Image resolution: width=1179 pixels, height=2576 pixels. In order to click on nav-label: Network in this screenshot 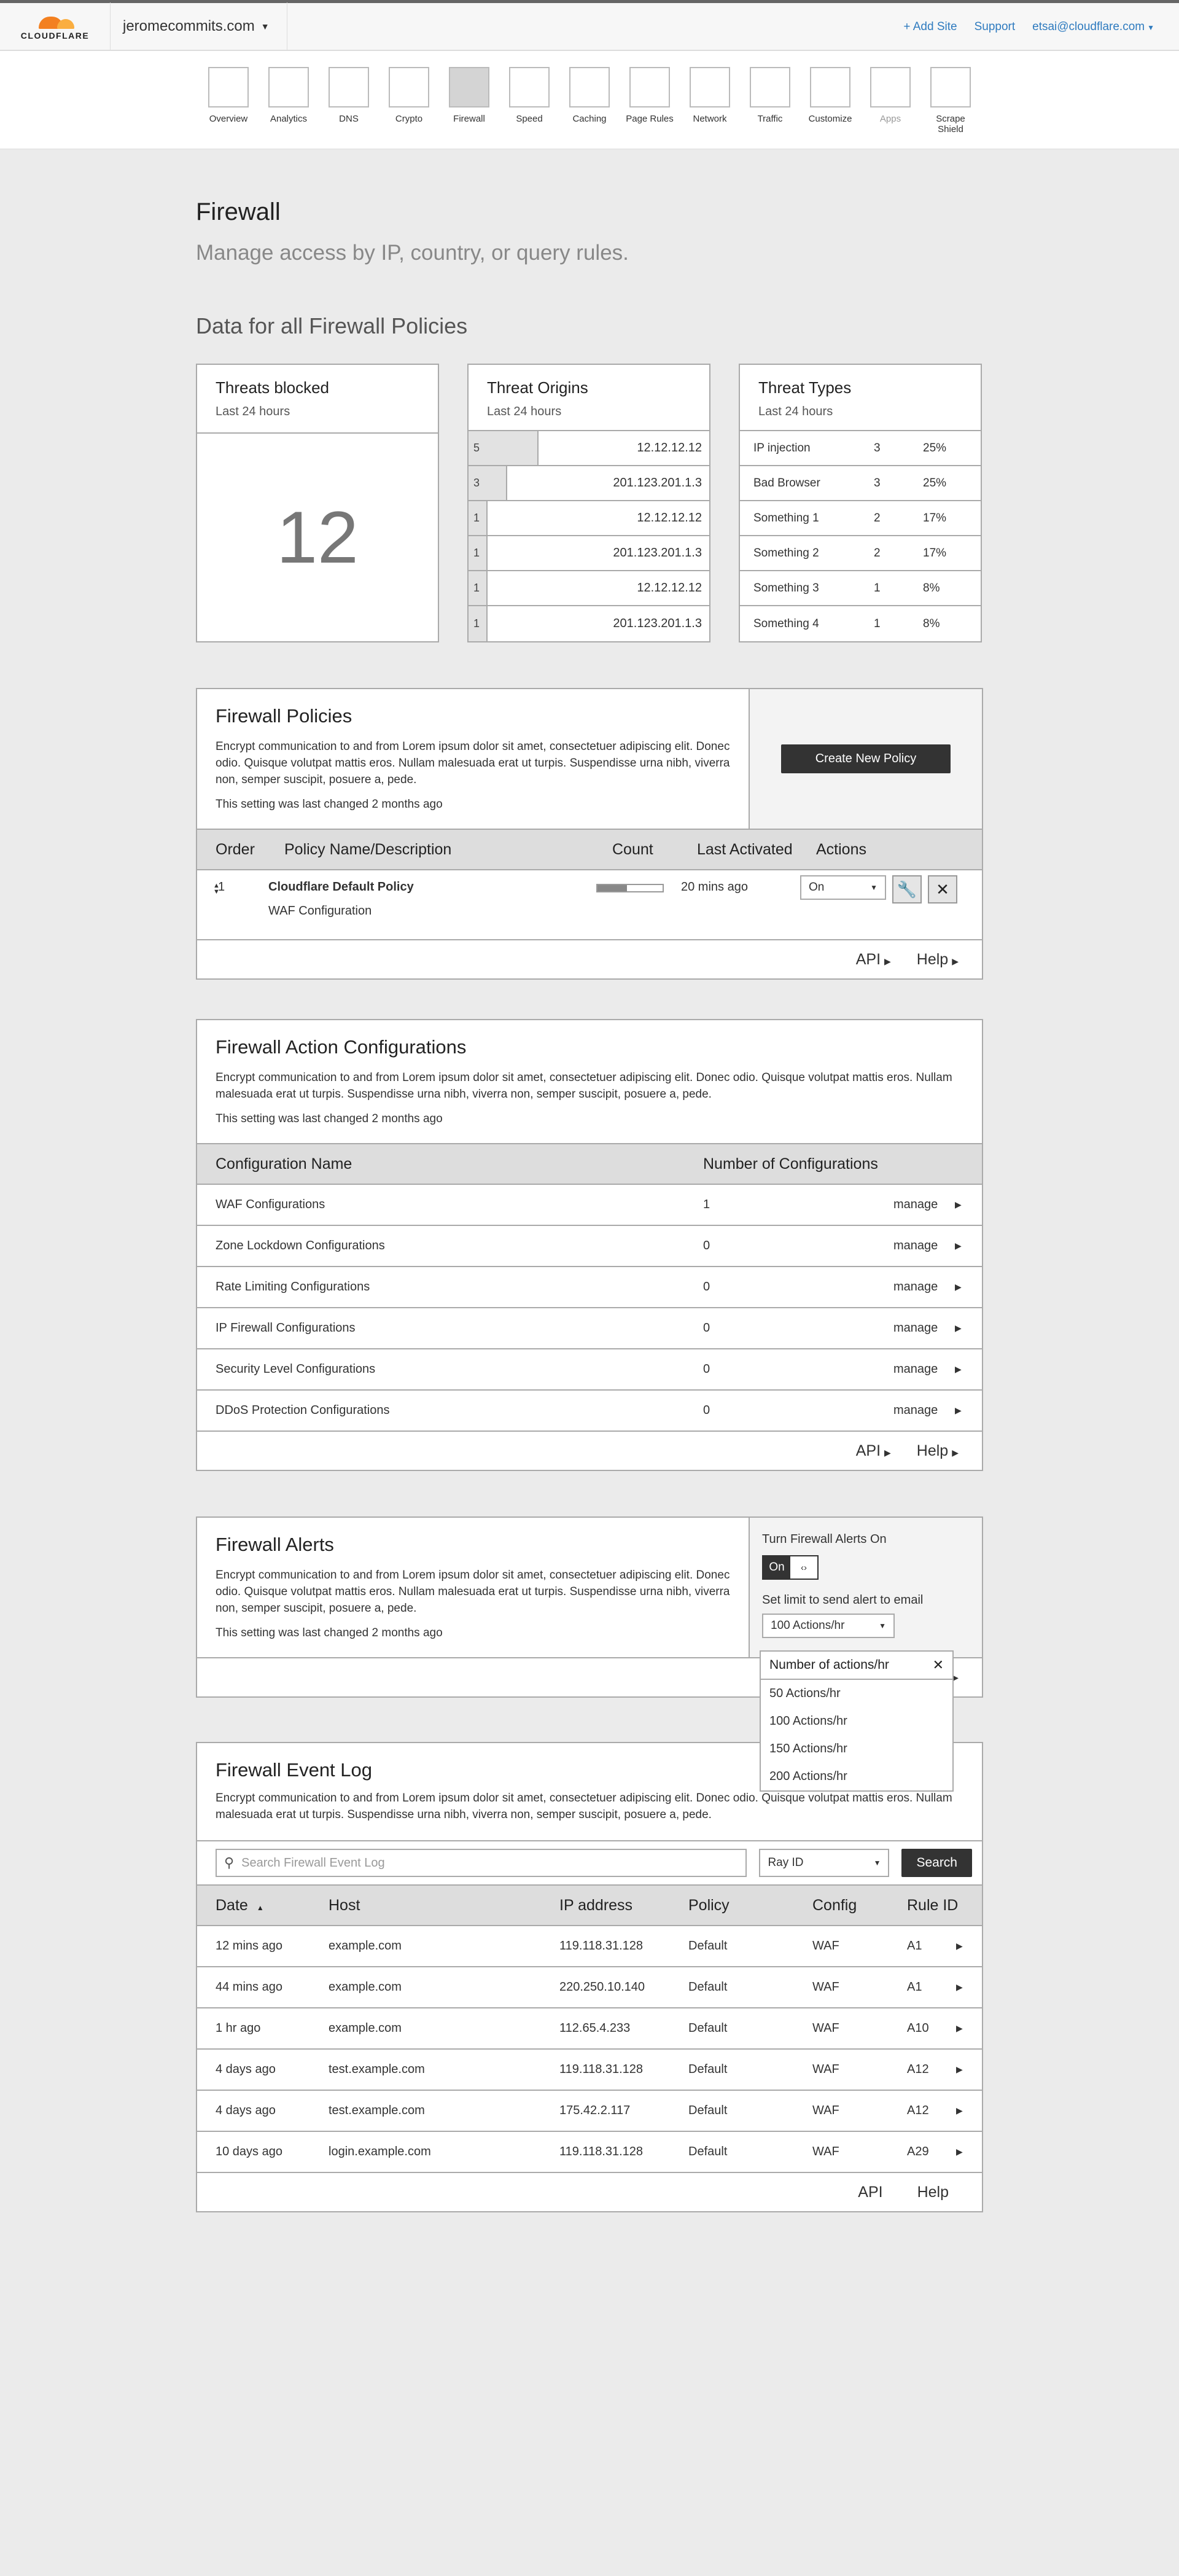, I will do `click(710, 119)`.